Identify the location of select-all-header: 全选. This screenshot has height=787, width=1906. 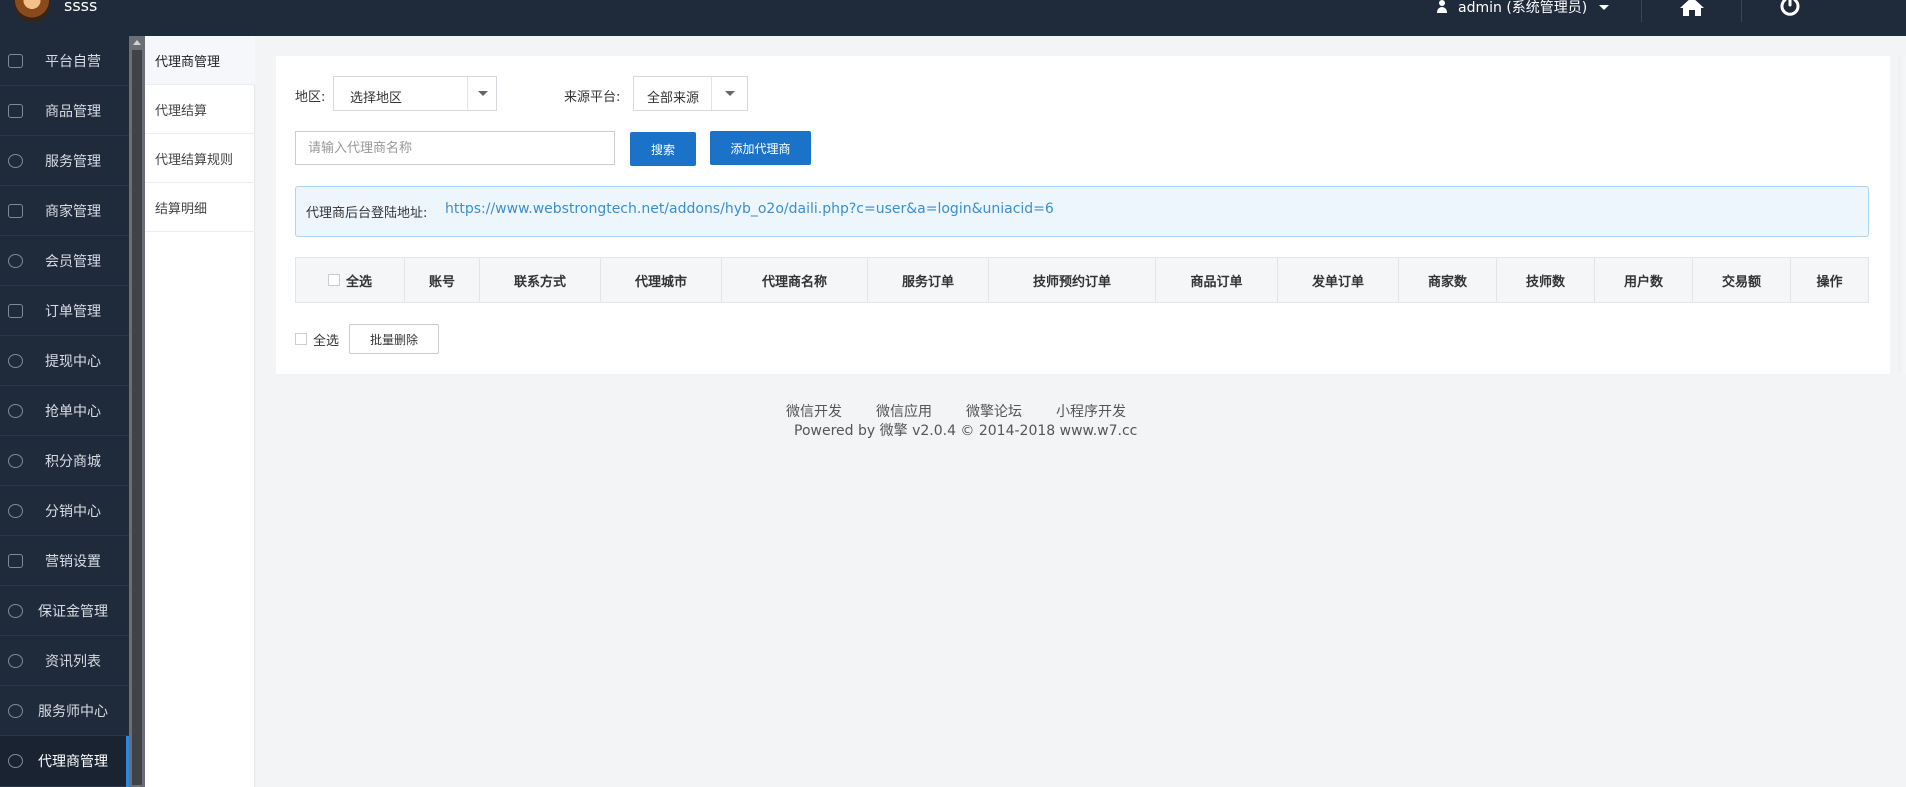
(350, 280).